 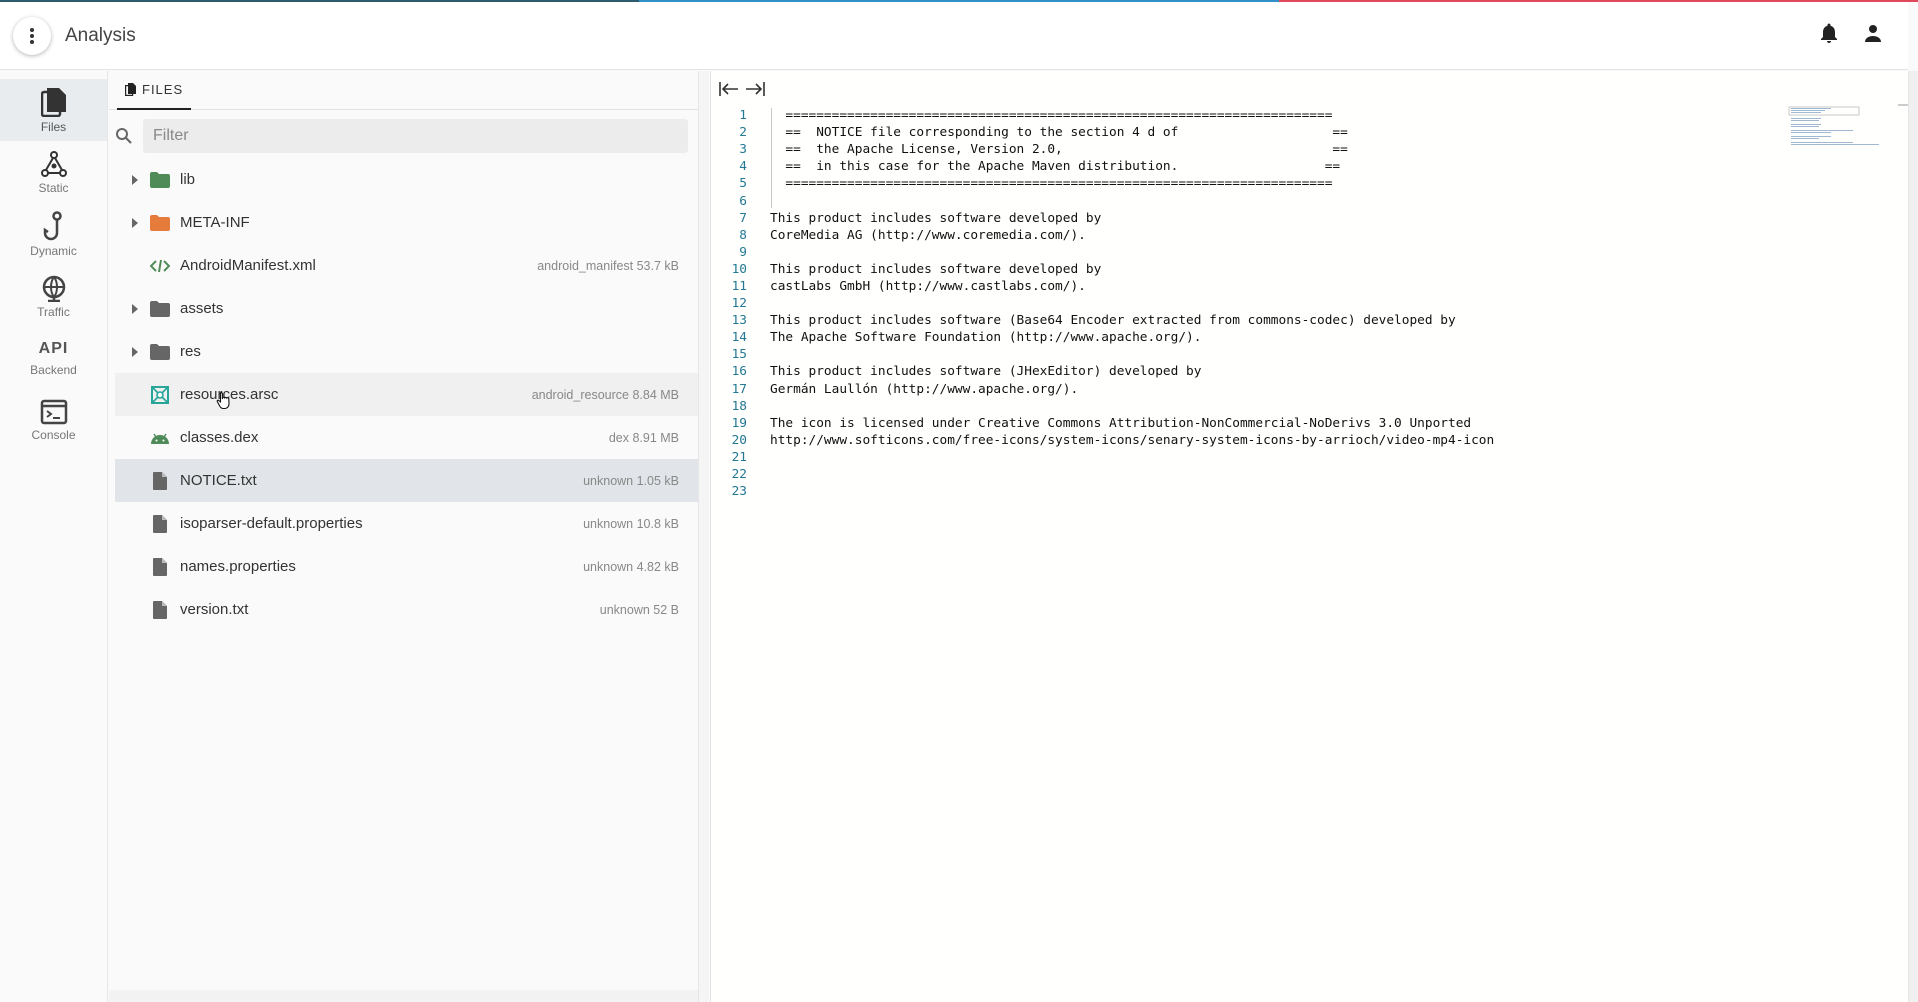 I want to click on search-icon, so click(x=124, y=136).